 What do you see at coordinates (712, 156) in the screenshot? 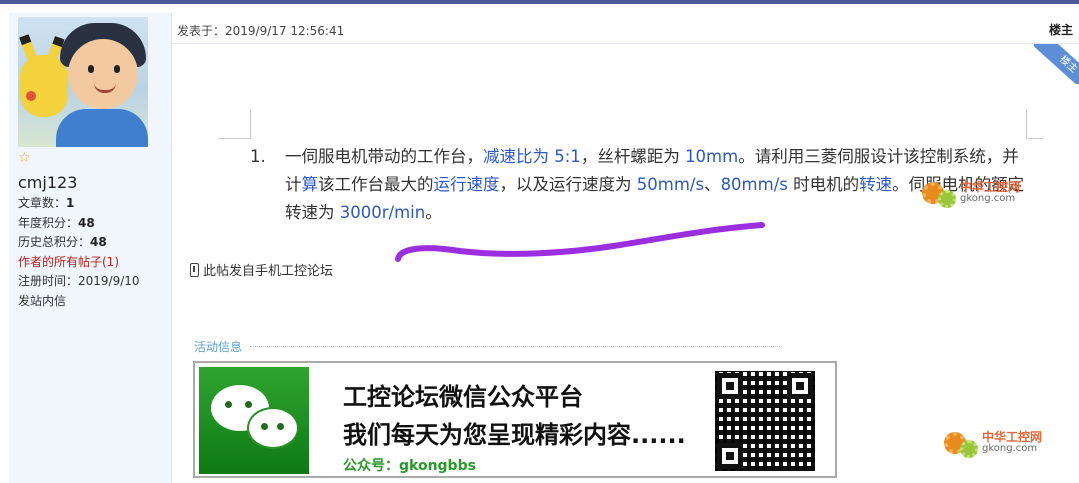
I see `highlighted-text: 10mm` at bounding box center [712, 156].